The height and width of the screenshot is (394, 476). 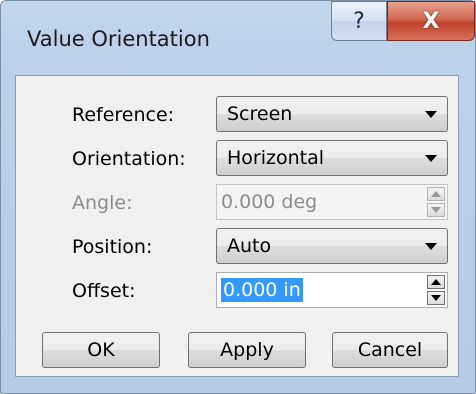 I want to click on cancel-button: Cancel, so click(x=390, y=350).